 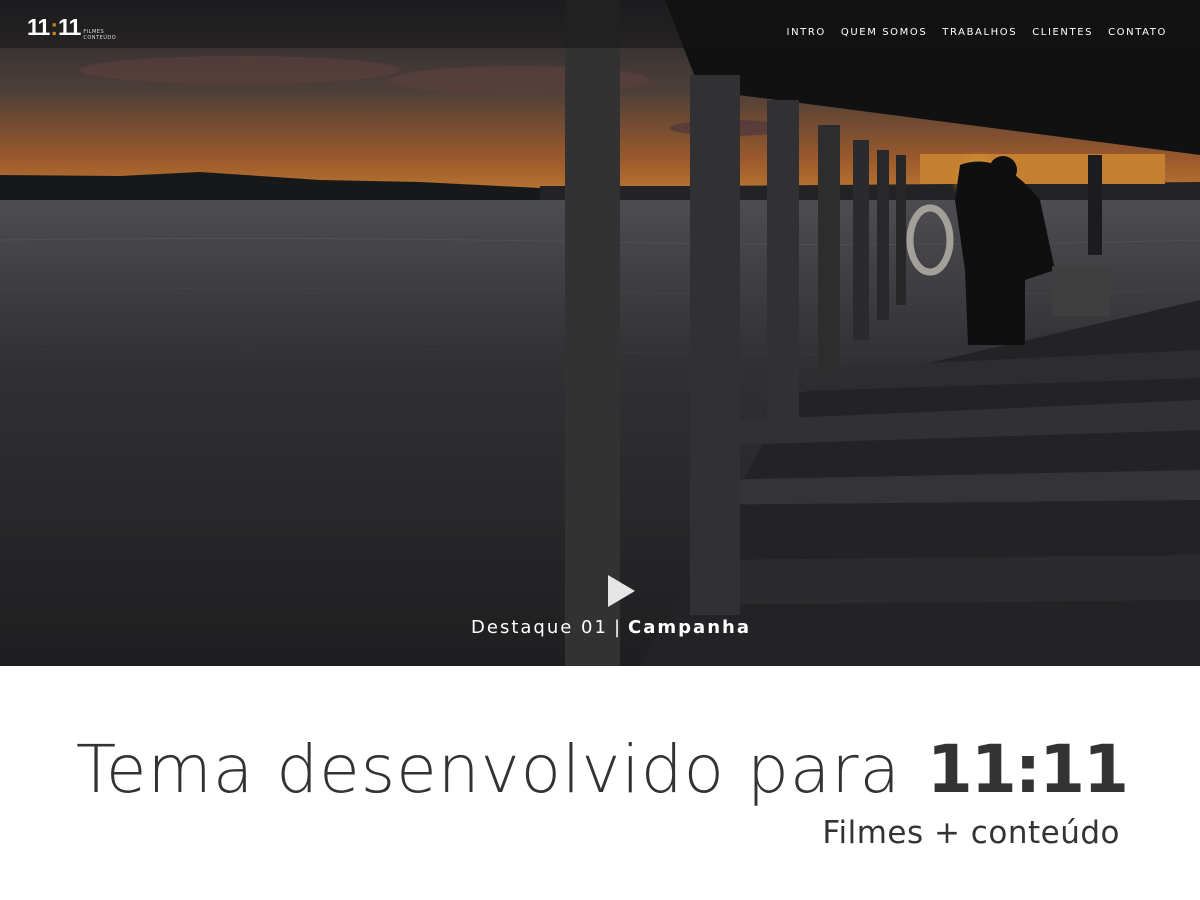 What do you see at coordinates (979, 32) in the screenshot?
I see `nav-item-trabalhos: TRABALHOS` at bounding box center [979, 32].